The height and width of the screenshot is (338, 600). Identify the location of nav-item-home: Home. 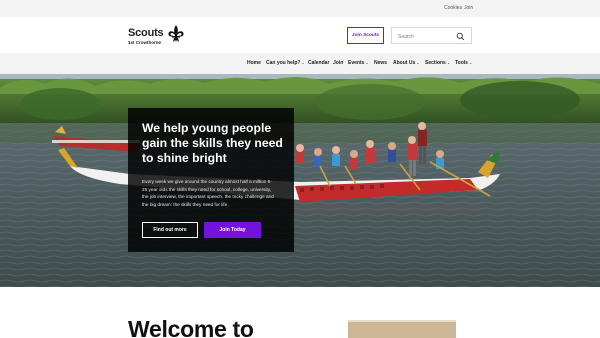
(254, 63).